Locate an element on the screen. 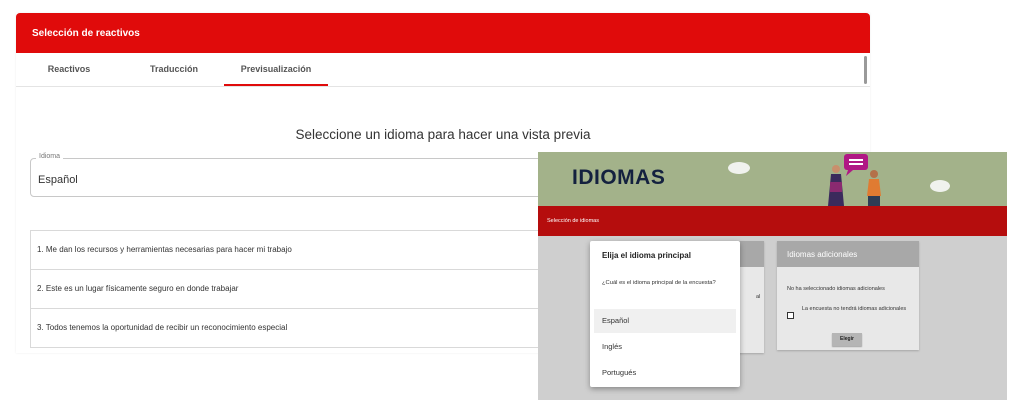 The height and width of the screenshot is (412, 1024). banner-title: IDIOMAS is located at coordinates (619, 177).